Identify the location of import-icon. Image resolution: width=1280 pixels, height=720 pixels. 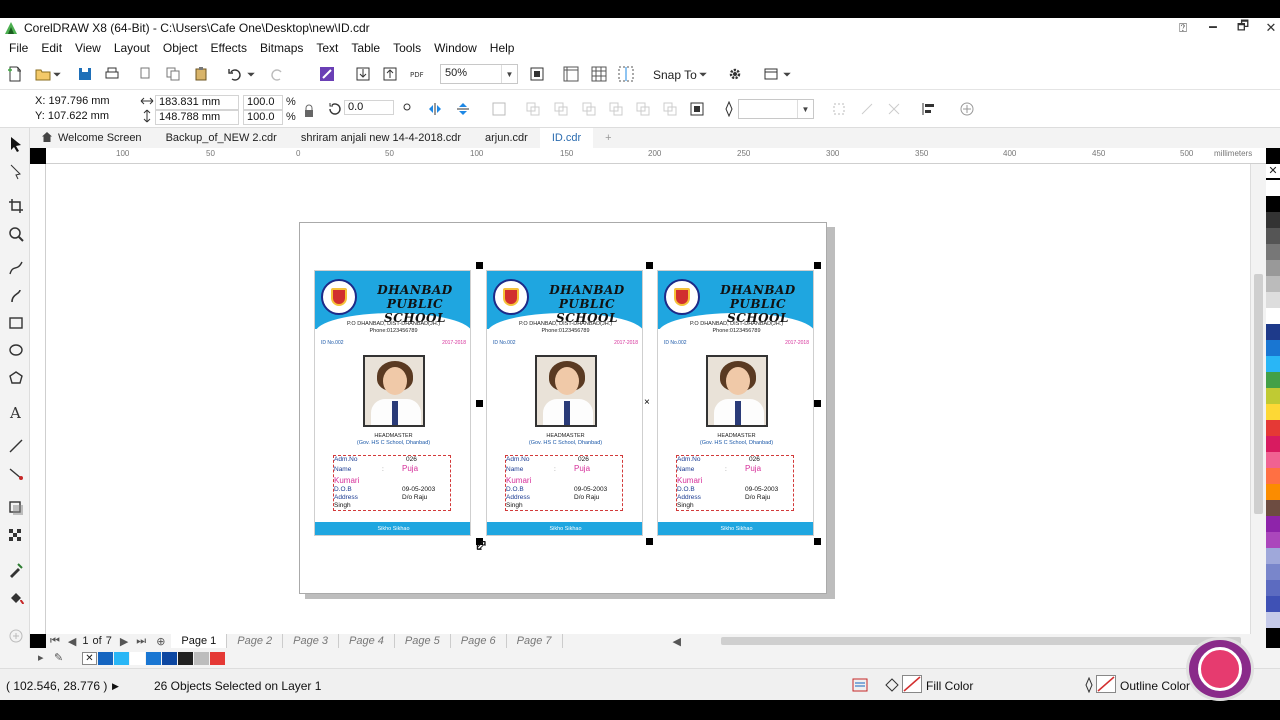
(363, 74).